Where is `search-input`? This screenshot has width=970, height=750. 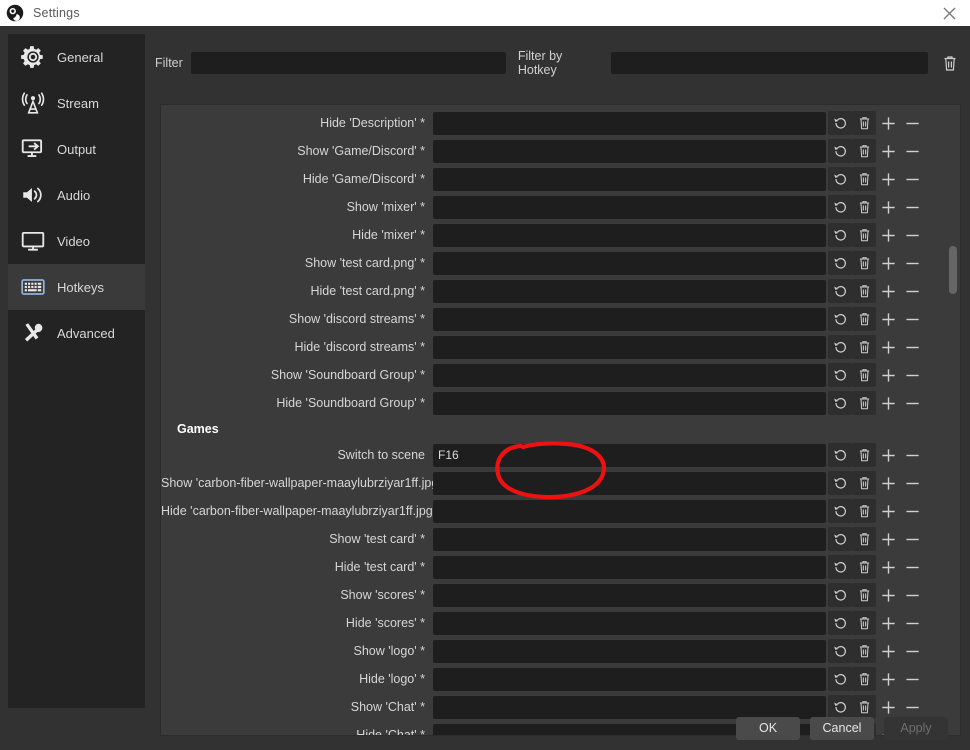
search-input is located at coordinates (348, 62).